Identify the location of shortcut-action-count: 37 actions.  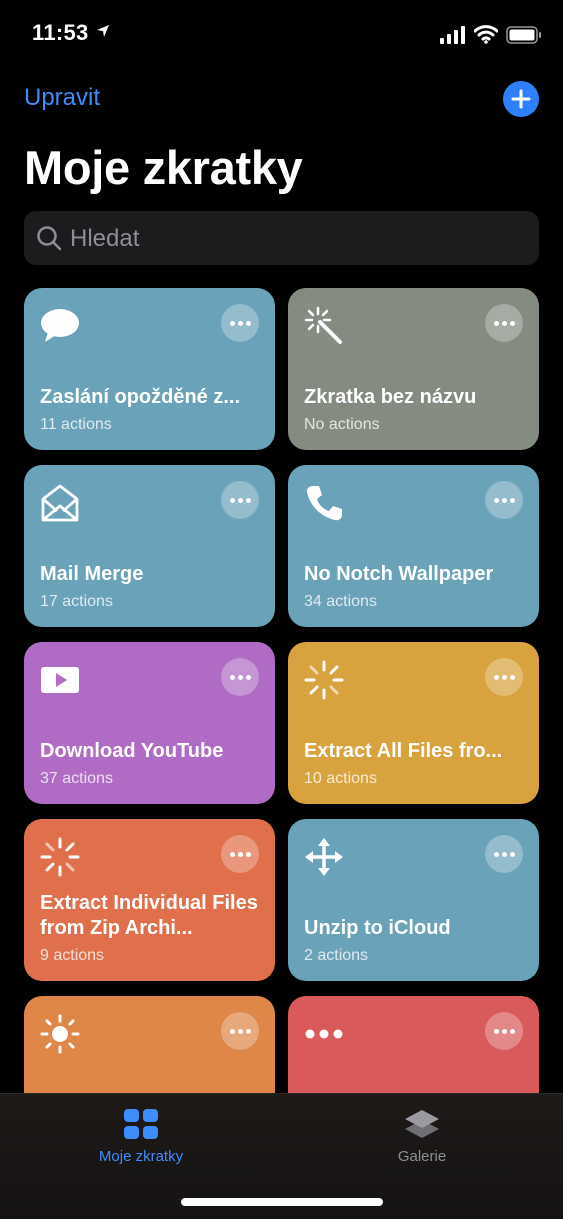
(76, 778).